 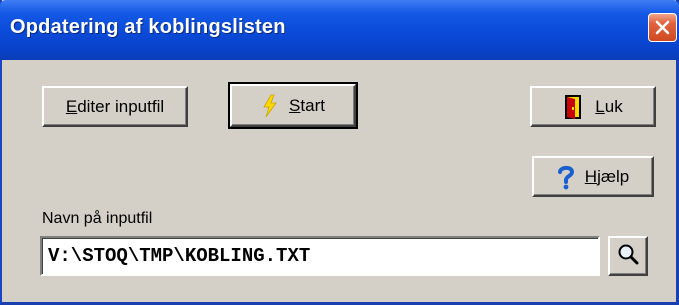 What do you see at coordinates (307, 105) in the screenshot?
I see `start-button-label: Start` at bounding box center [307, 105].